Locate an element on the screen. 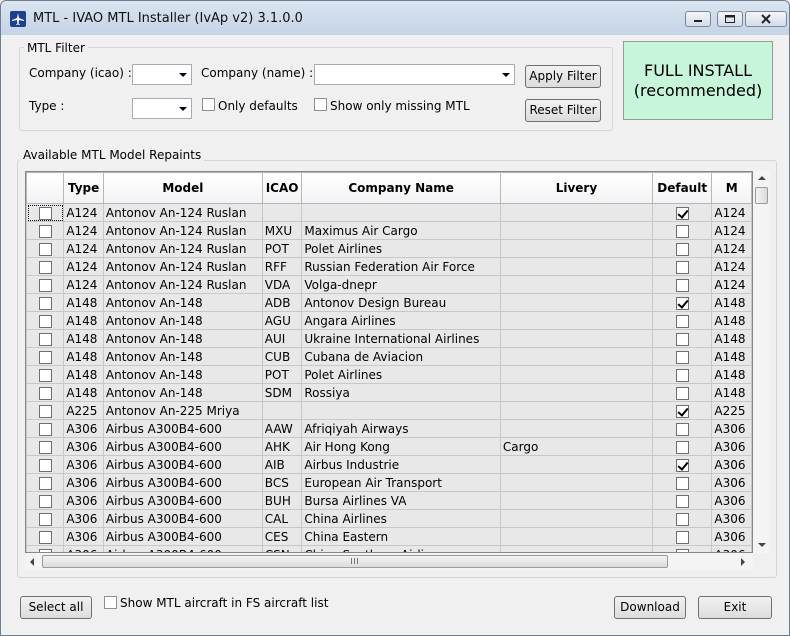 The image size is (790, 636). scroll-up-icon is located at coordinates (762, 178).